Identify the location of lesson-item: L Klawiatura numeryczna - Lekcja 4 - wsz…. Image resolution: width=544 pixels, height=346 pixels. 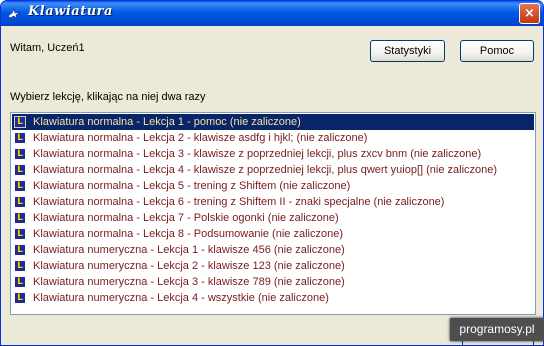
(273, 298).